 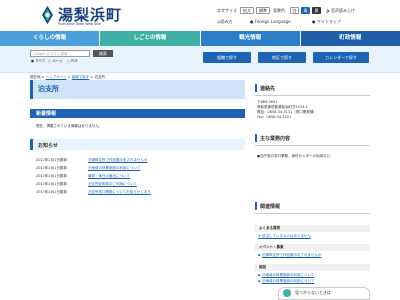 What do you see at coordinates (247, 10) in the screenshot?
I see `text-enlarge-button: 拡大` at bounding box center [247, 10].